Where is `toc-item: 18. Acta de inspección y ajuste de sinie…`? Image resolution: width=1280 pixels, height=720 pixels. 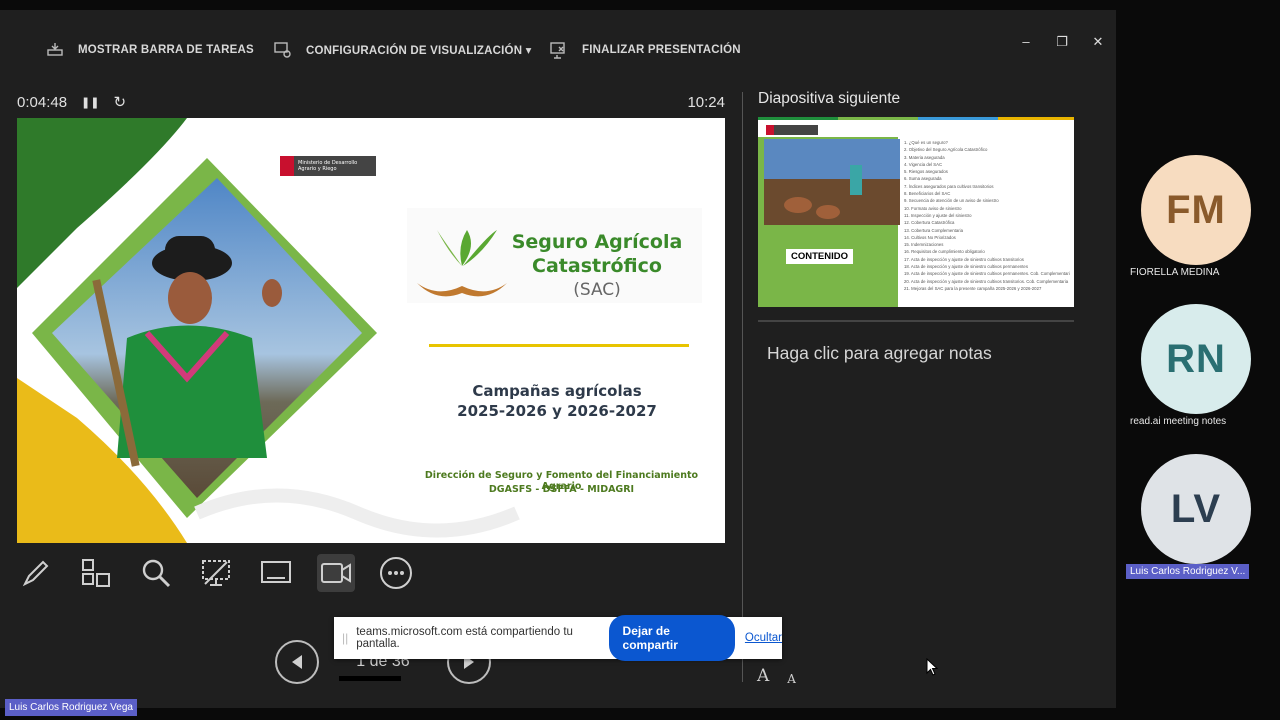 toc-item: 18. Acta de inspección y ajuste de sinie… is located at coordinates (966, 267).